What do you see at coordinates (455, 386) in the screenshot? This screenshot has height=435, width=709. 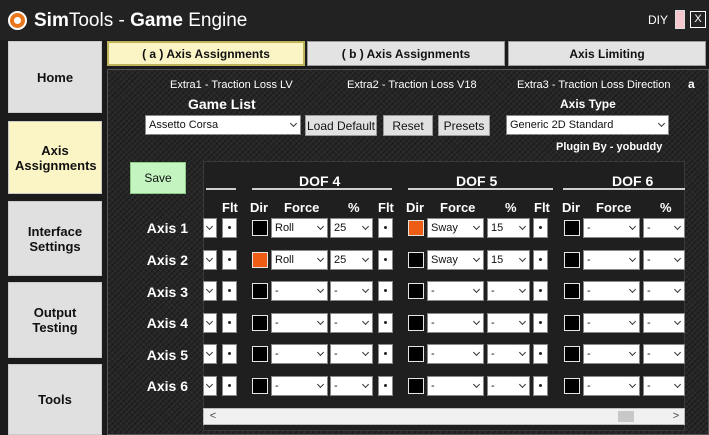 I see `axis-6-dof5-force-select: -` at bounding box center [455, 386].